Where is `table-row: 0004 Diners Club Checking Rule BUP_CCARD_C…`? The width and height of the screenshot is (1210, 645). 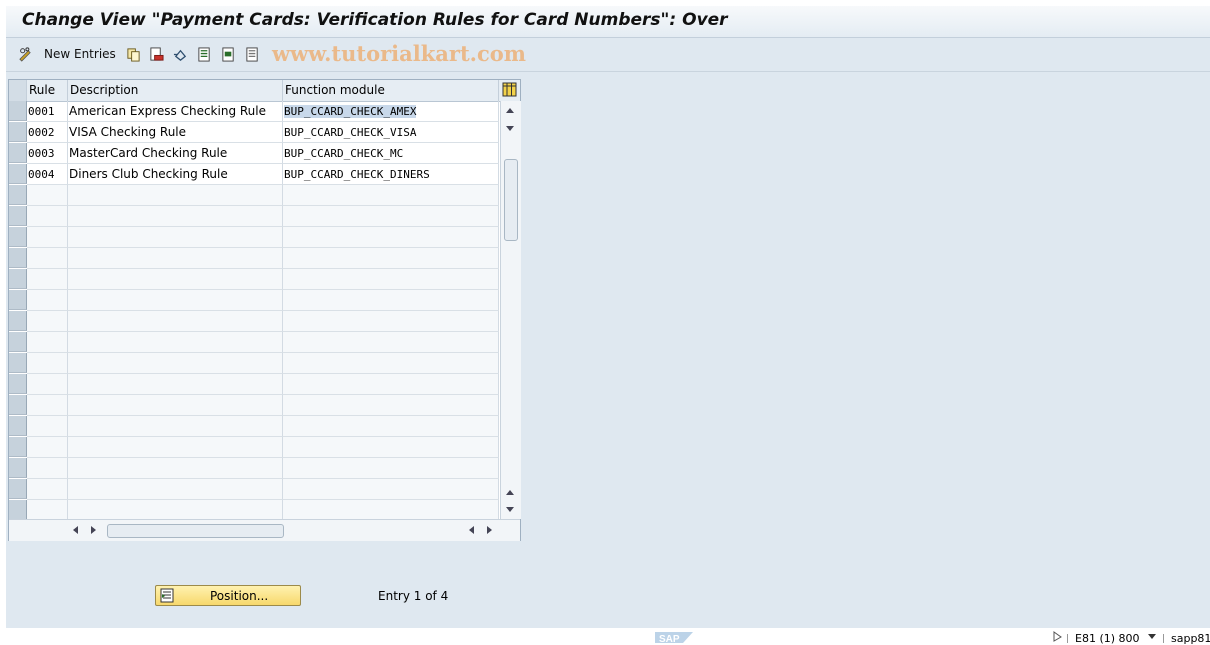
table-row: 0004 Diners Club Checking Rule BUP_CCARD_C… is located at coordinates (254, 174).